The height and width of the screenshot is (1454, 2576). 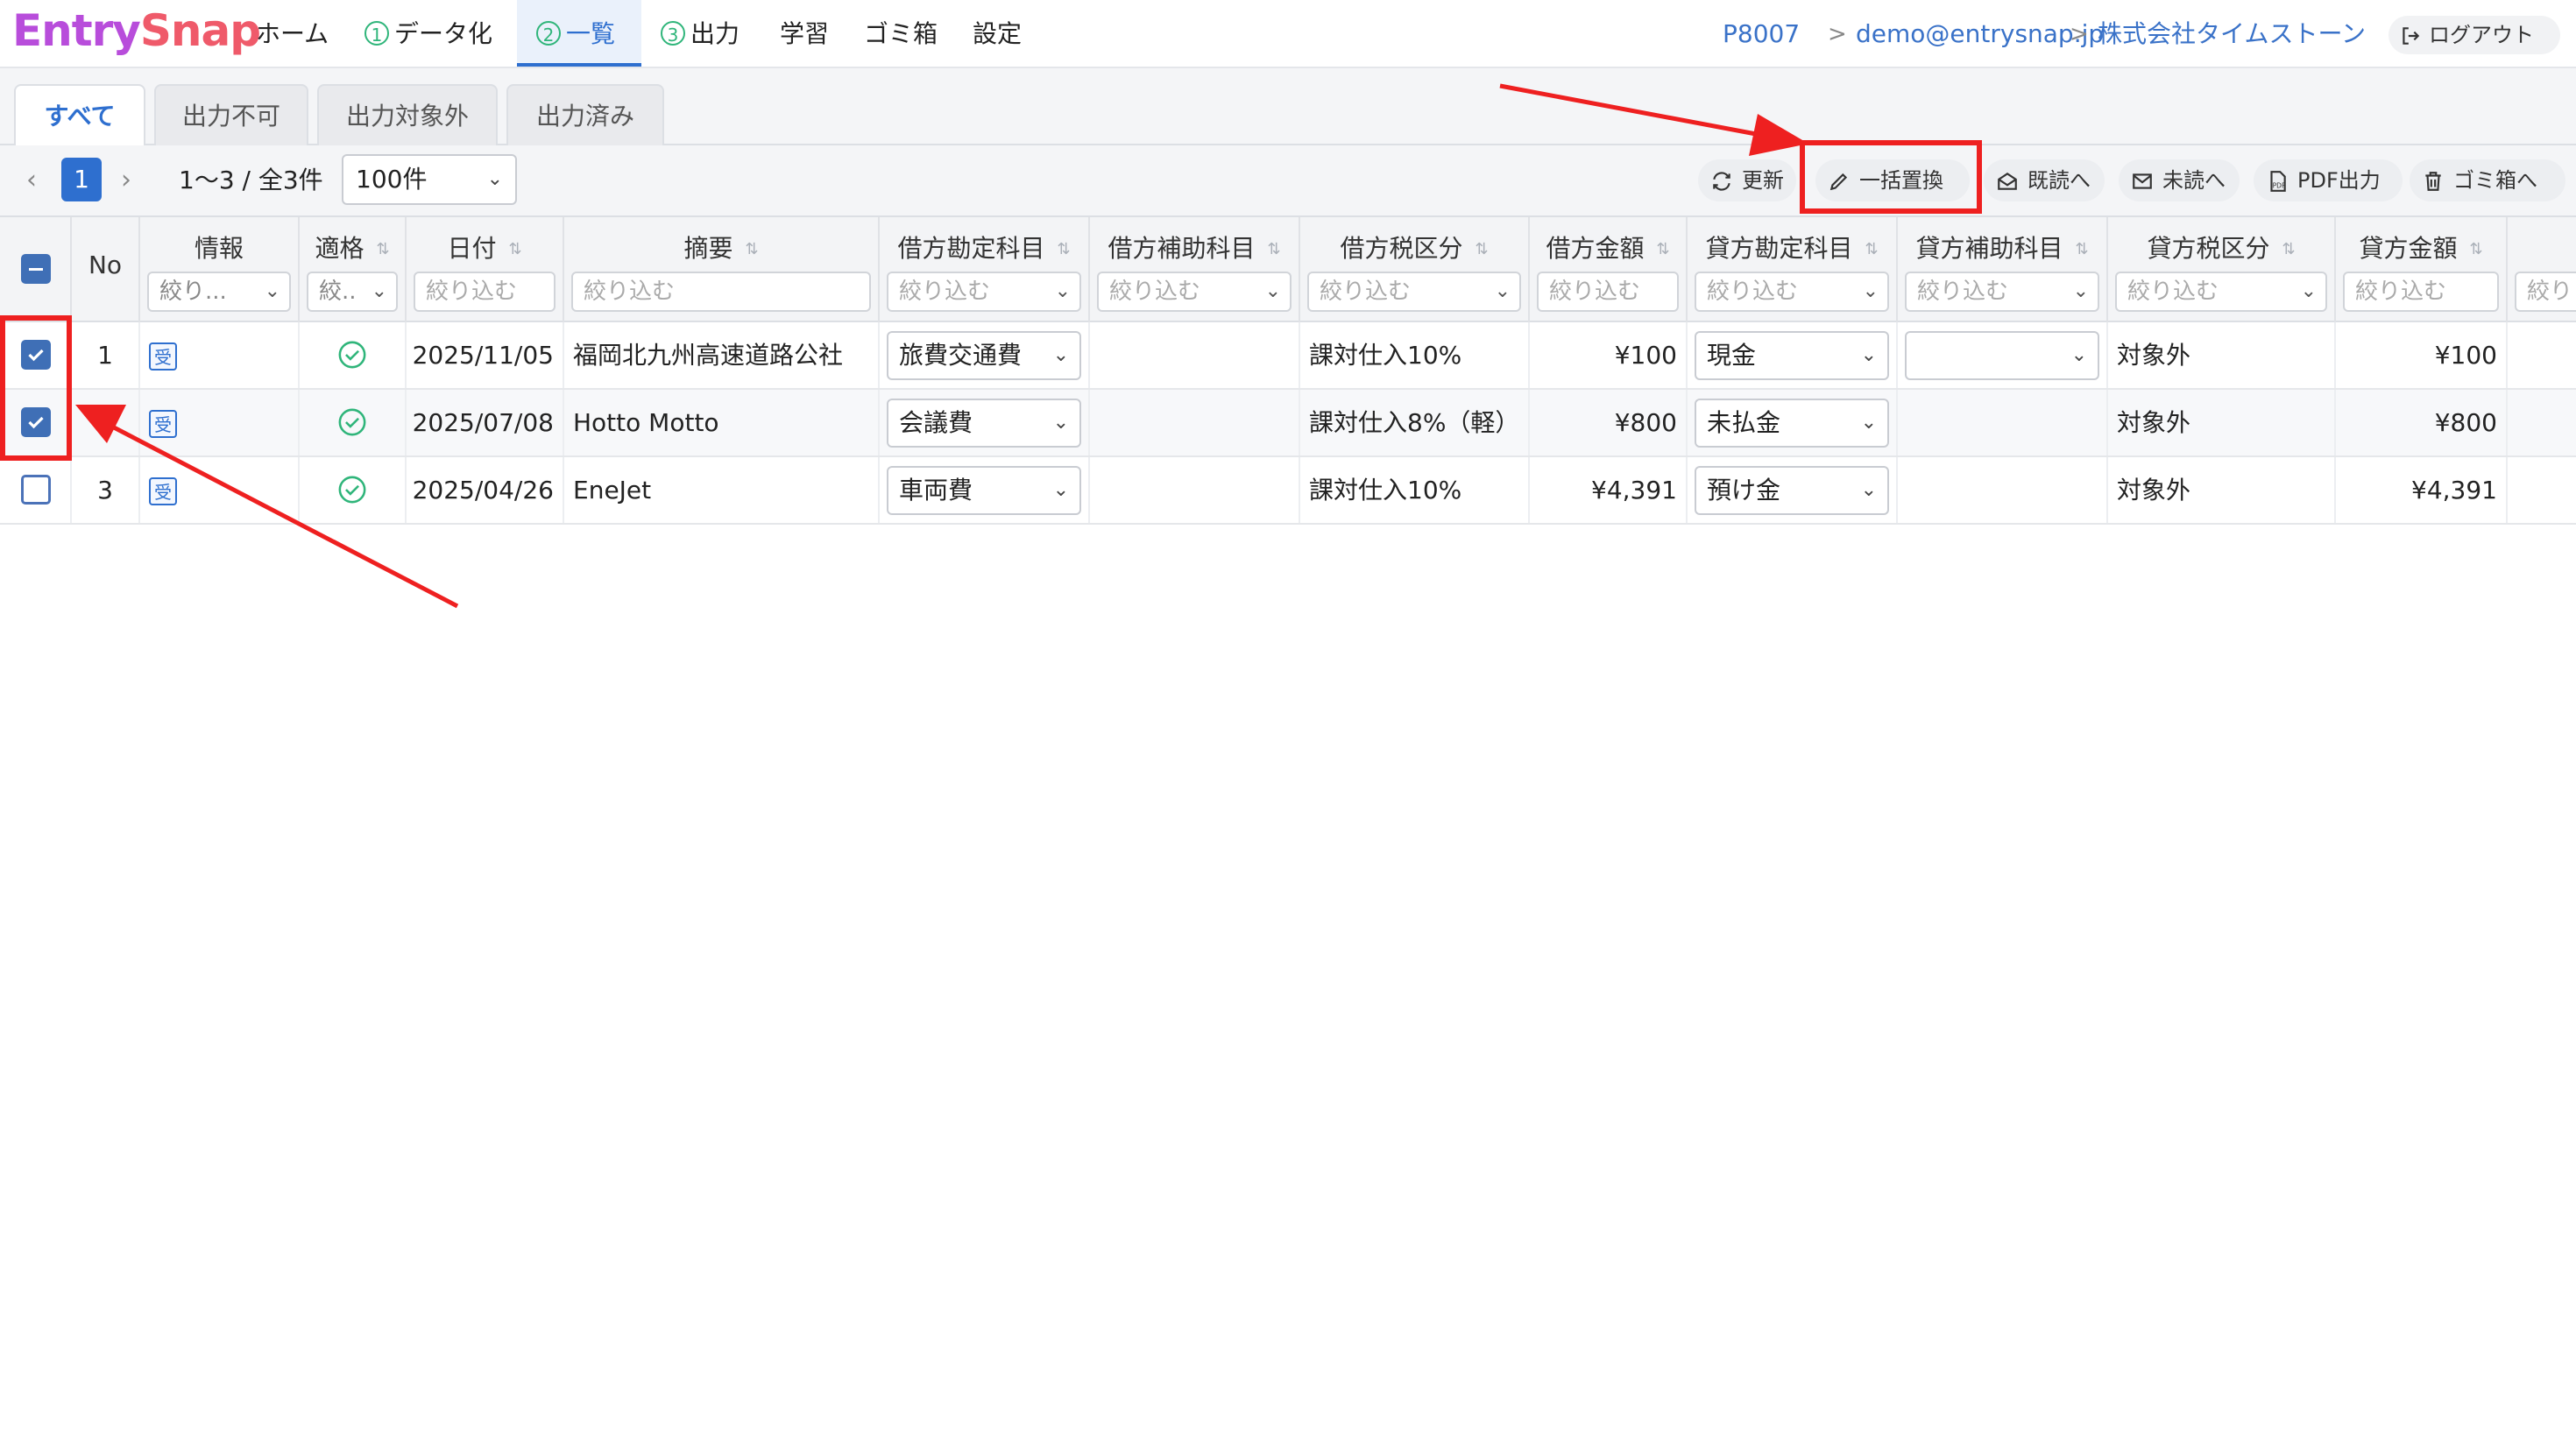 What do you see at coordinates (267, 507) in the screenshot?
I see `annotation-arrow-to-checkboxes` at bounding box center [267, 507].